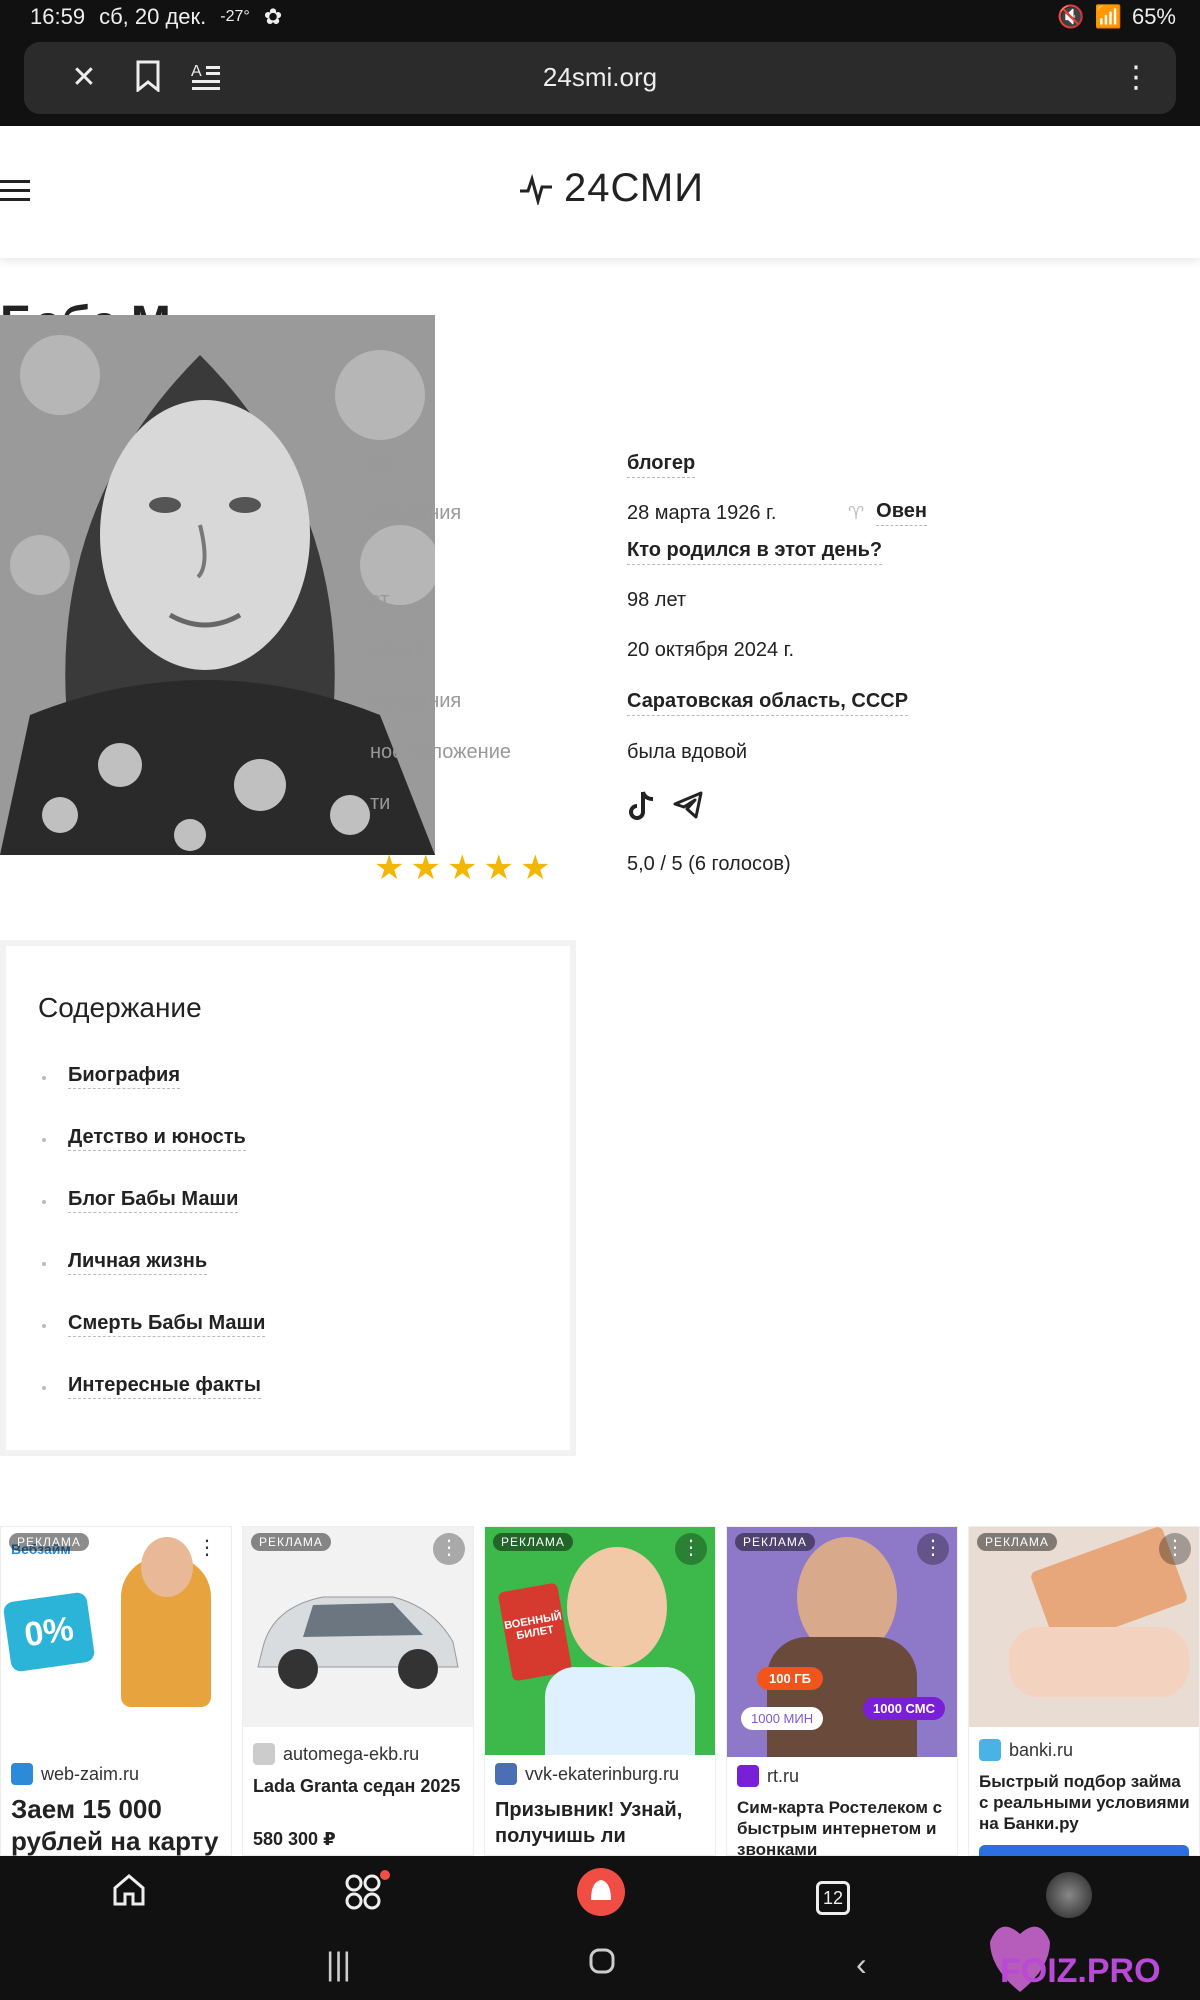  What do you see at coordinates (536, 189) in the screenshot?
I see `pulse-icon` at bounding box center [536, 189].